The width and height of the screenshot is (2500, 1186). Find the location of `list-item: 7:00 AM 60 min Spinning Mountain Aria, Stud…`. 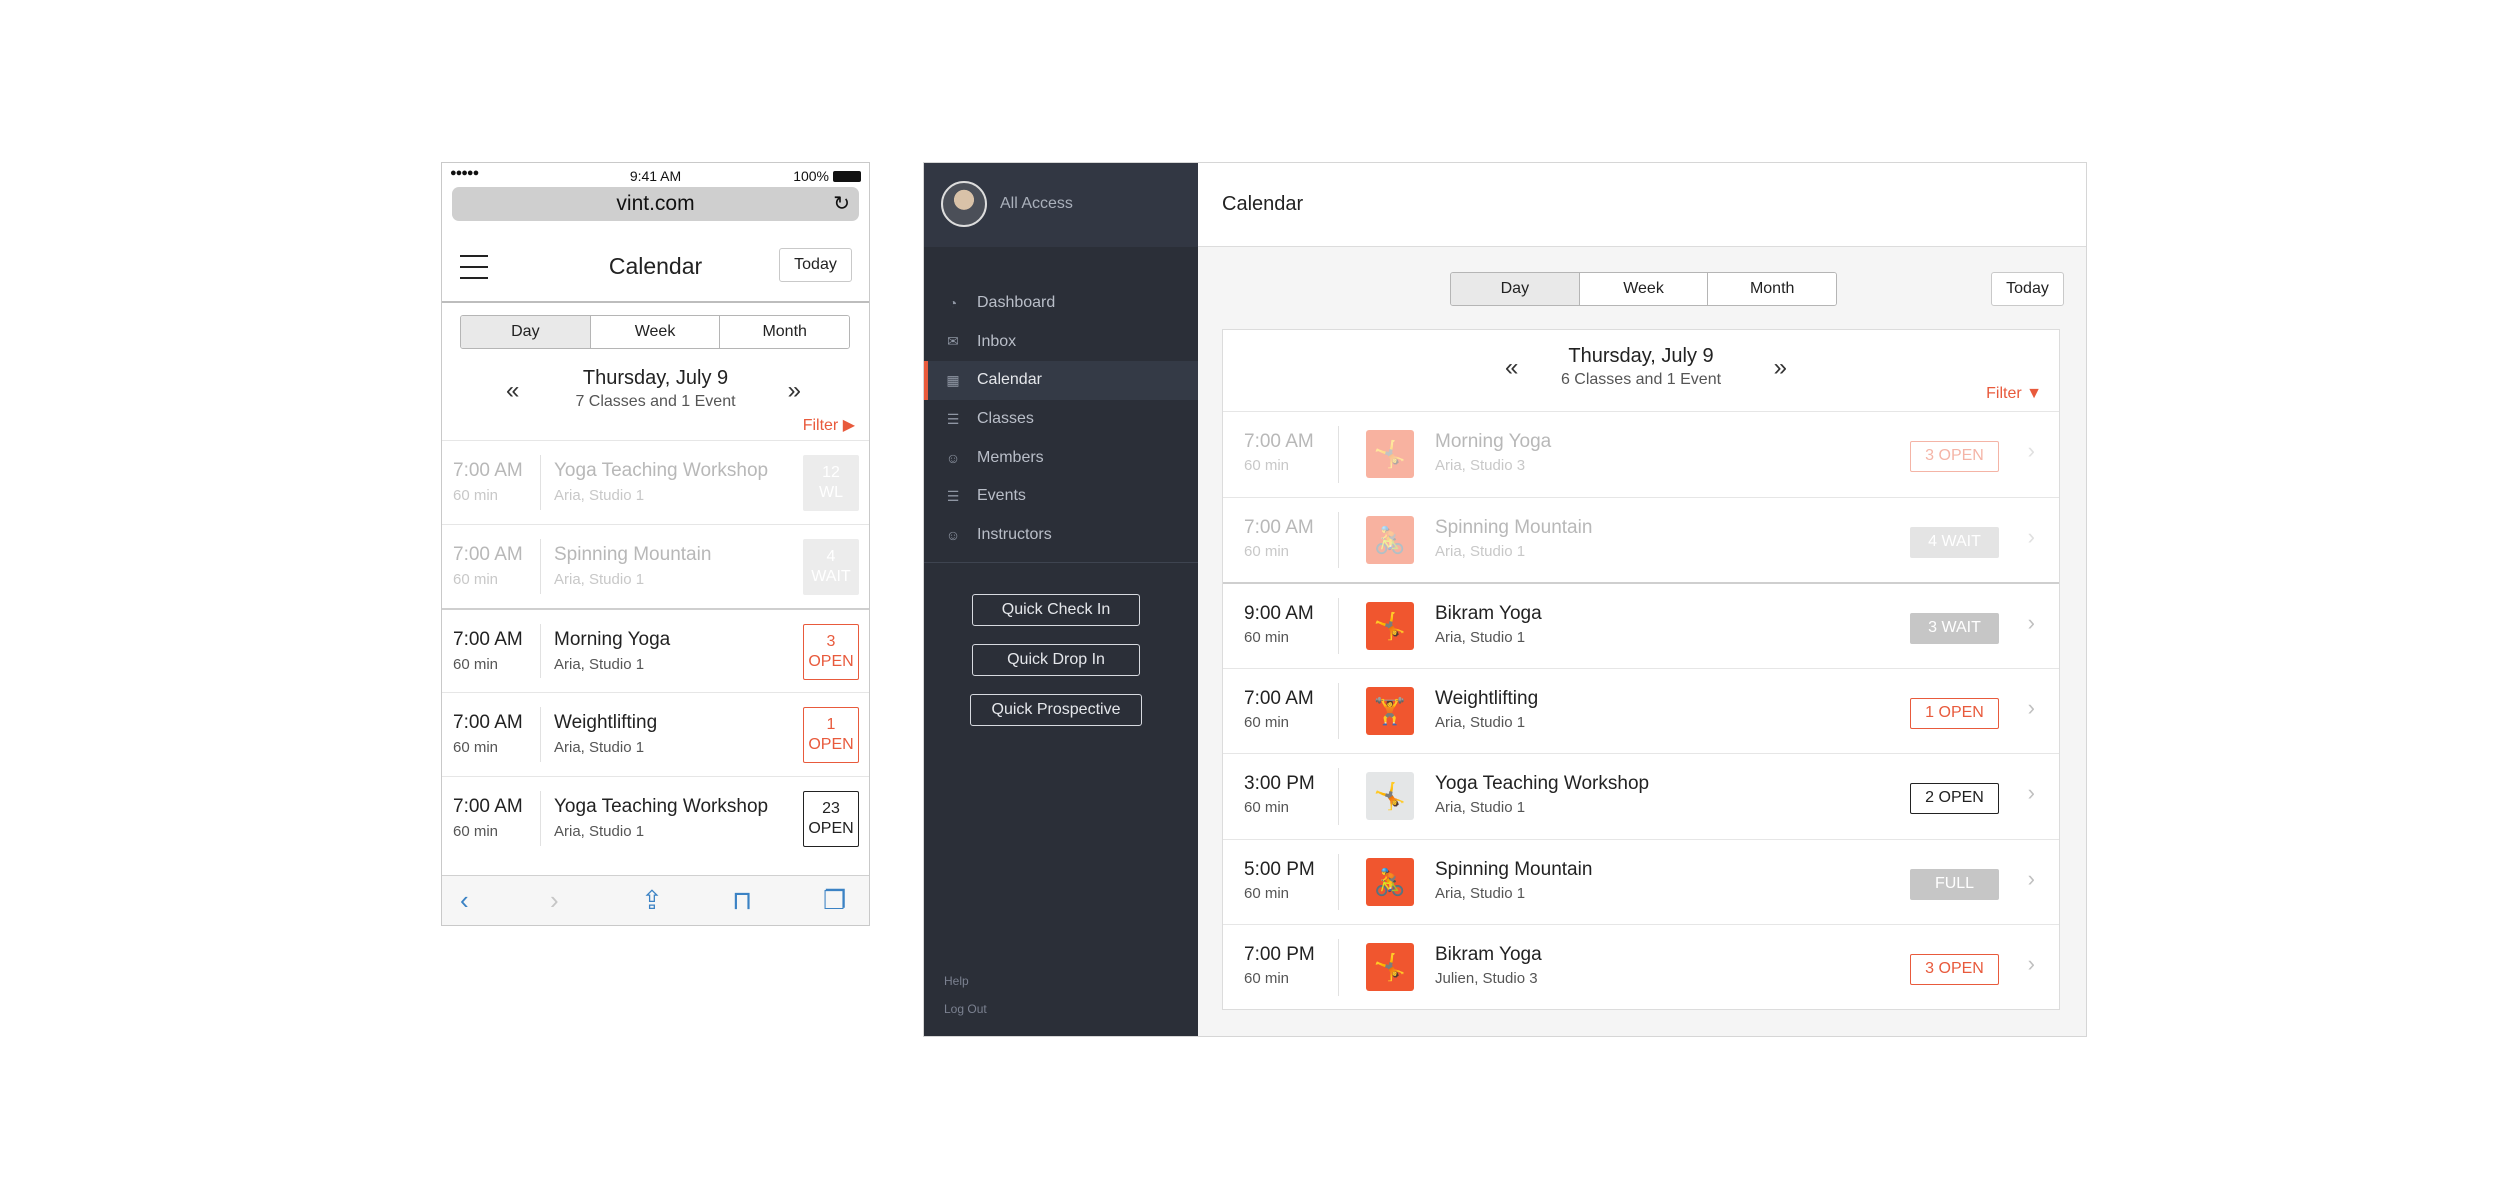

list-item: 7:00 AM 60 min Spinning Mountain Aria, Stud… is located at coordinates (655, 566).